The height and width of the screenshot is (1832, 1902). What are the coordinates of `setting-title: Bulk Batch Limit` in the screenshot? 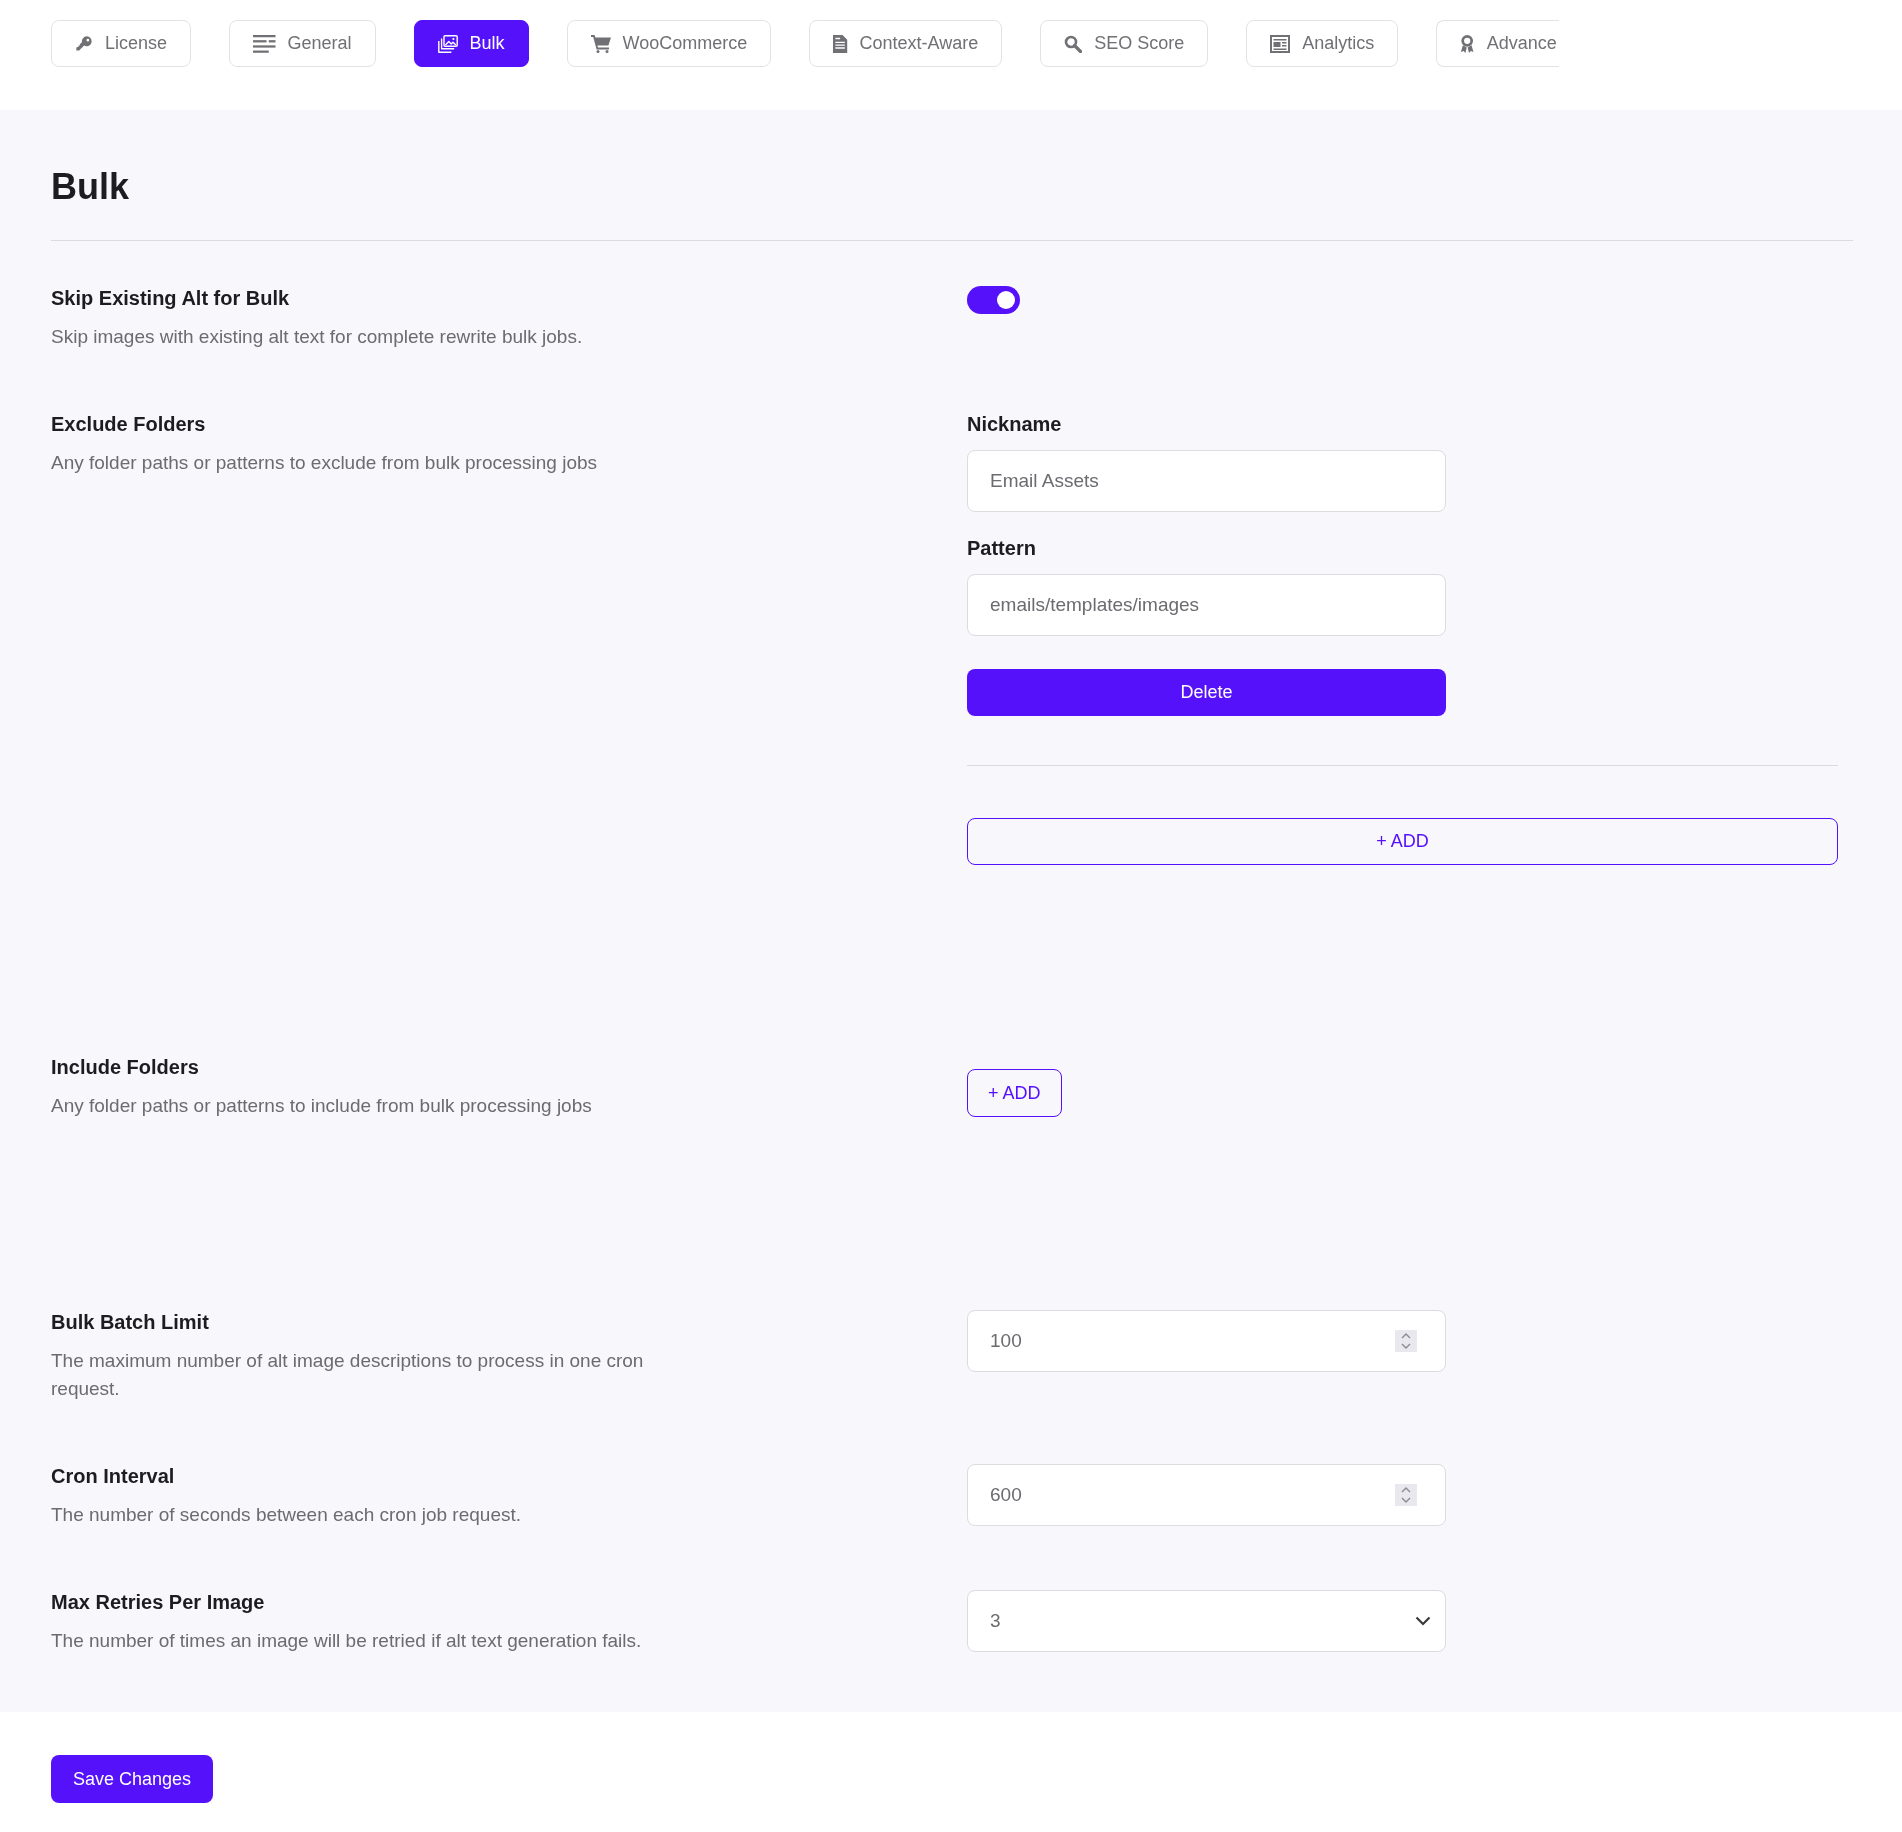 It's located at (130, 1322).